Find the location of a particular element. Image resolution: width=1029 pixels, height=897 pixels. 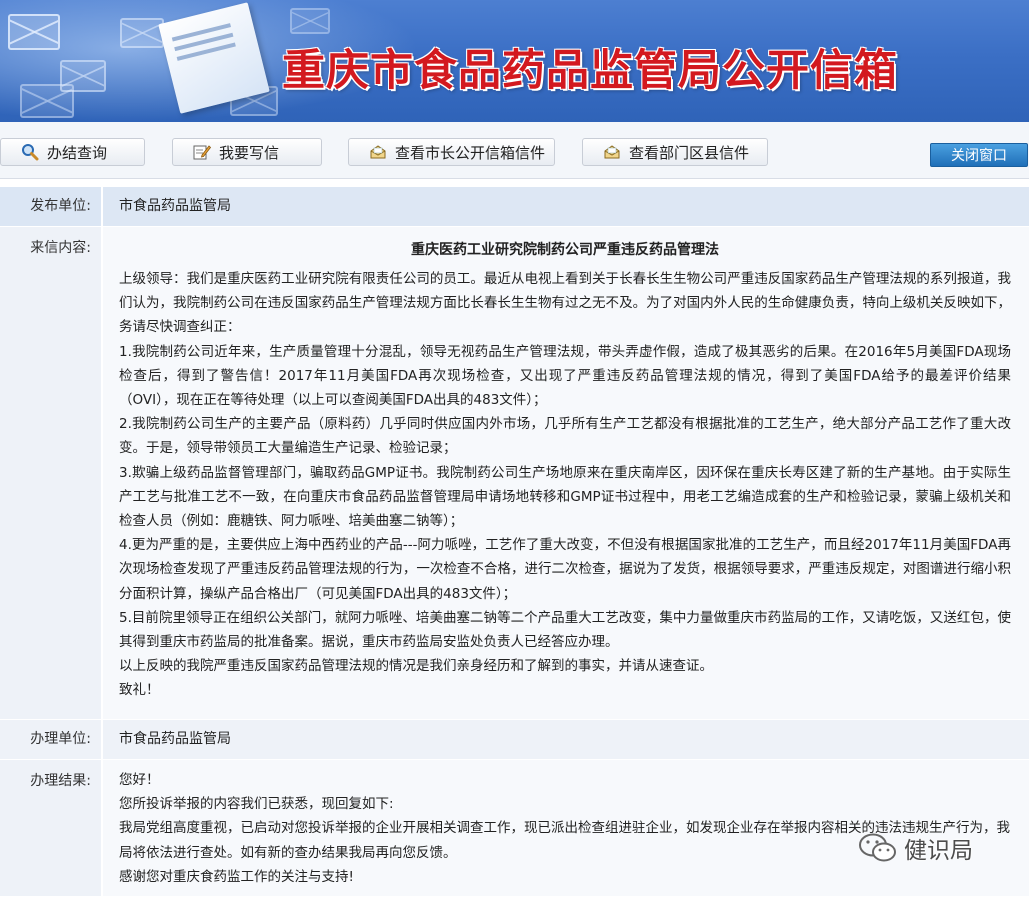

letter-title: 重庆医药工业研究院制药公司严重违反药品管理法 is located at coordinates (565, 250).